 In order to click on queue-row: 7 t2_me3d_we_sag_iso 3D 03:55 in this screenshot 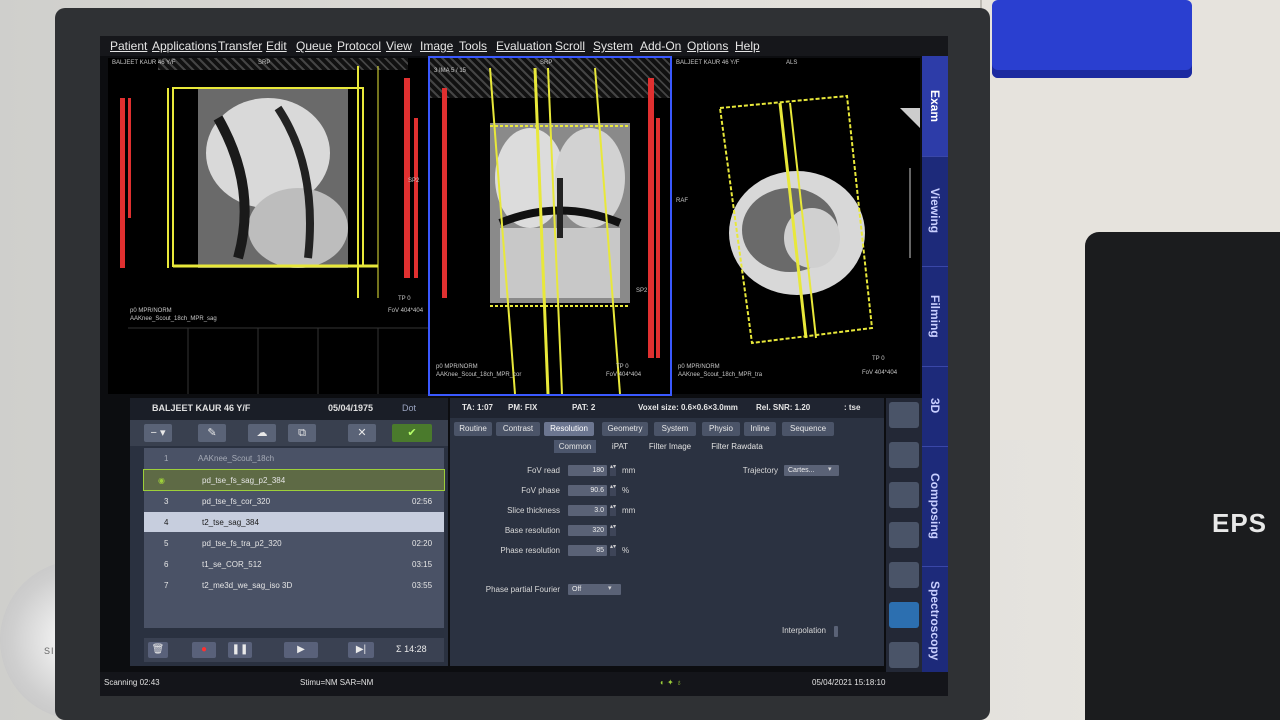, I will do `click(294, 585)`.